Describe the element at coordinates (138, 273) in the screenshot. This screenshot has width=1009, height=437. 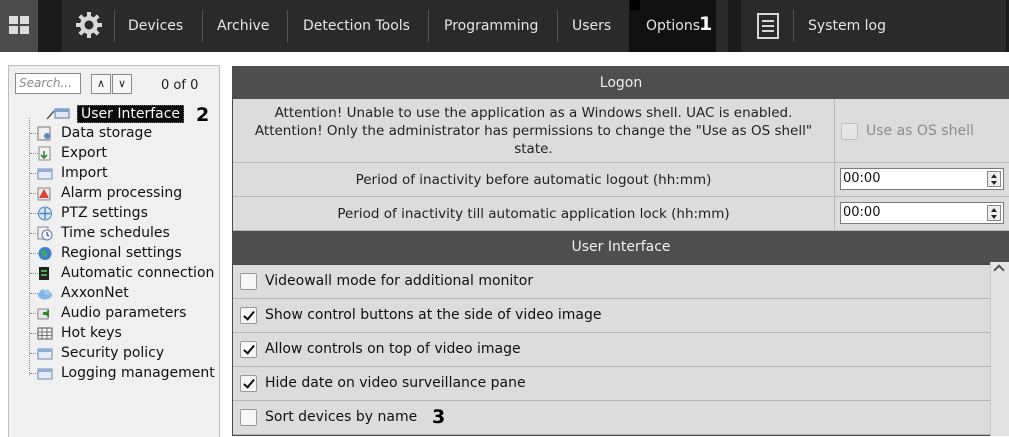
I see `tree-item-label: Automatic connection` at that location.